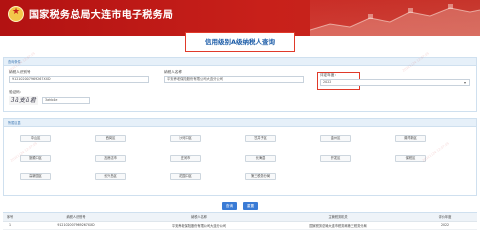 This screenshot has height=242, width=480. What do you see at coordinates (410, 158) in the screenshot?
I see `region-button-baoshuiqu: 保税区` at bounding box center [410, 158].